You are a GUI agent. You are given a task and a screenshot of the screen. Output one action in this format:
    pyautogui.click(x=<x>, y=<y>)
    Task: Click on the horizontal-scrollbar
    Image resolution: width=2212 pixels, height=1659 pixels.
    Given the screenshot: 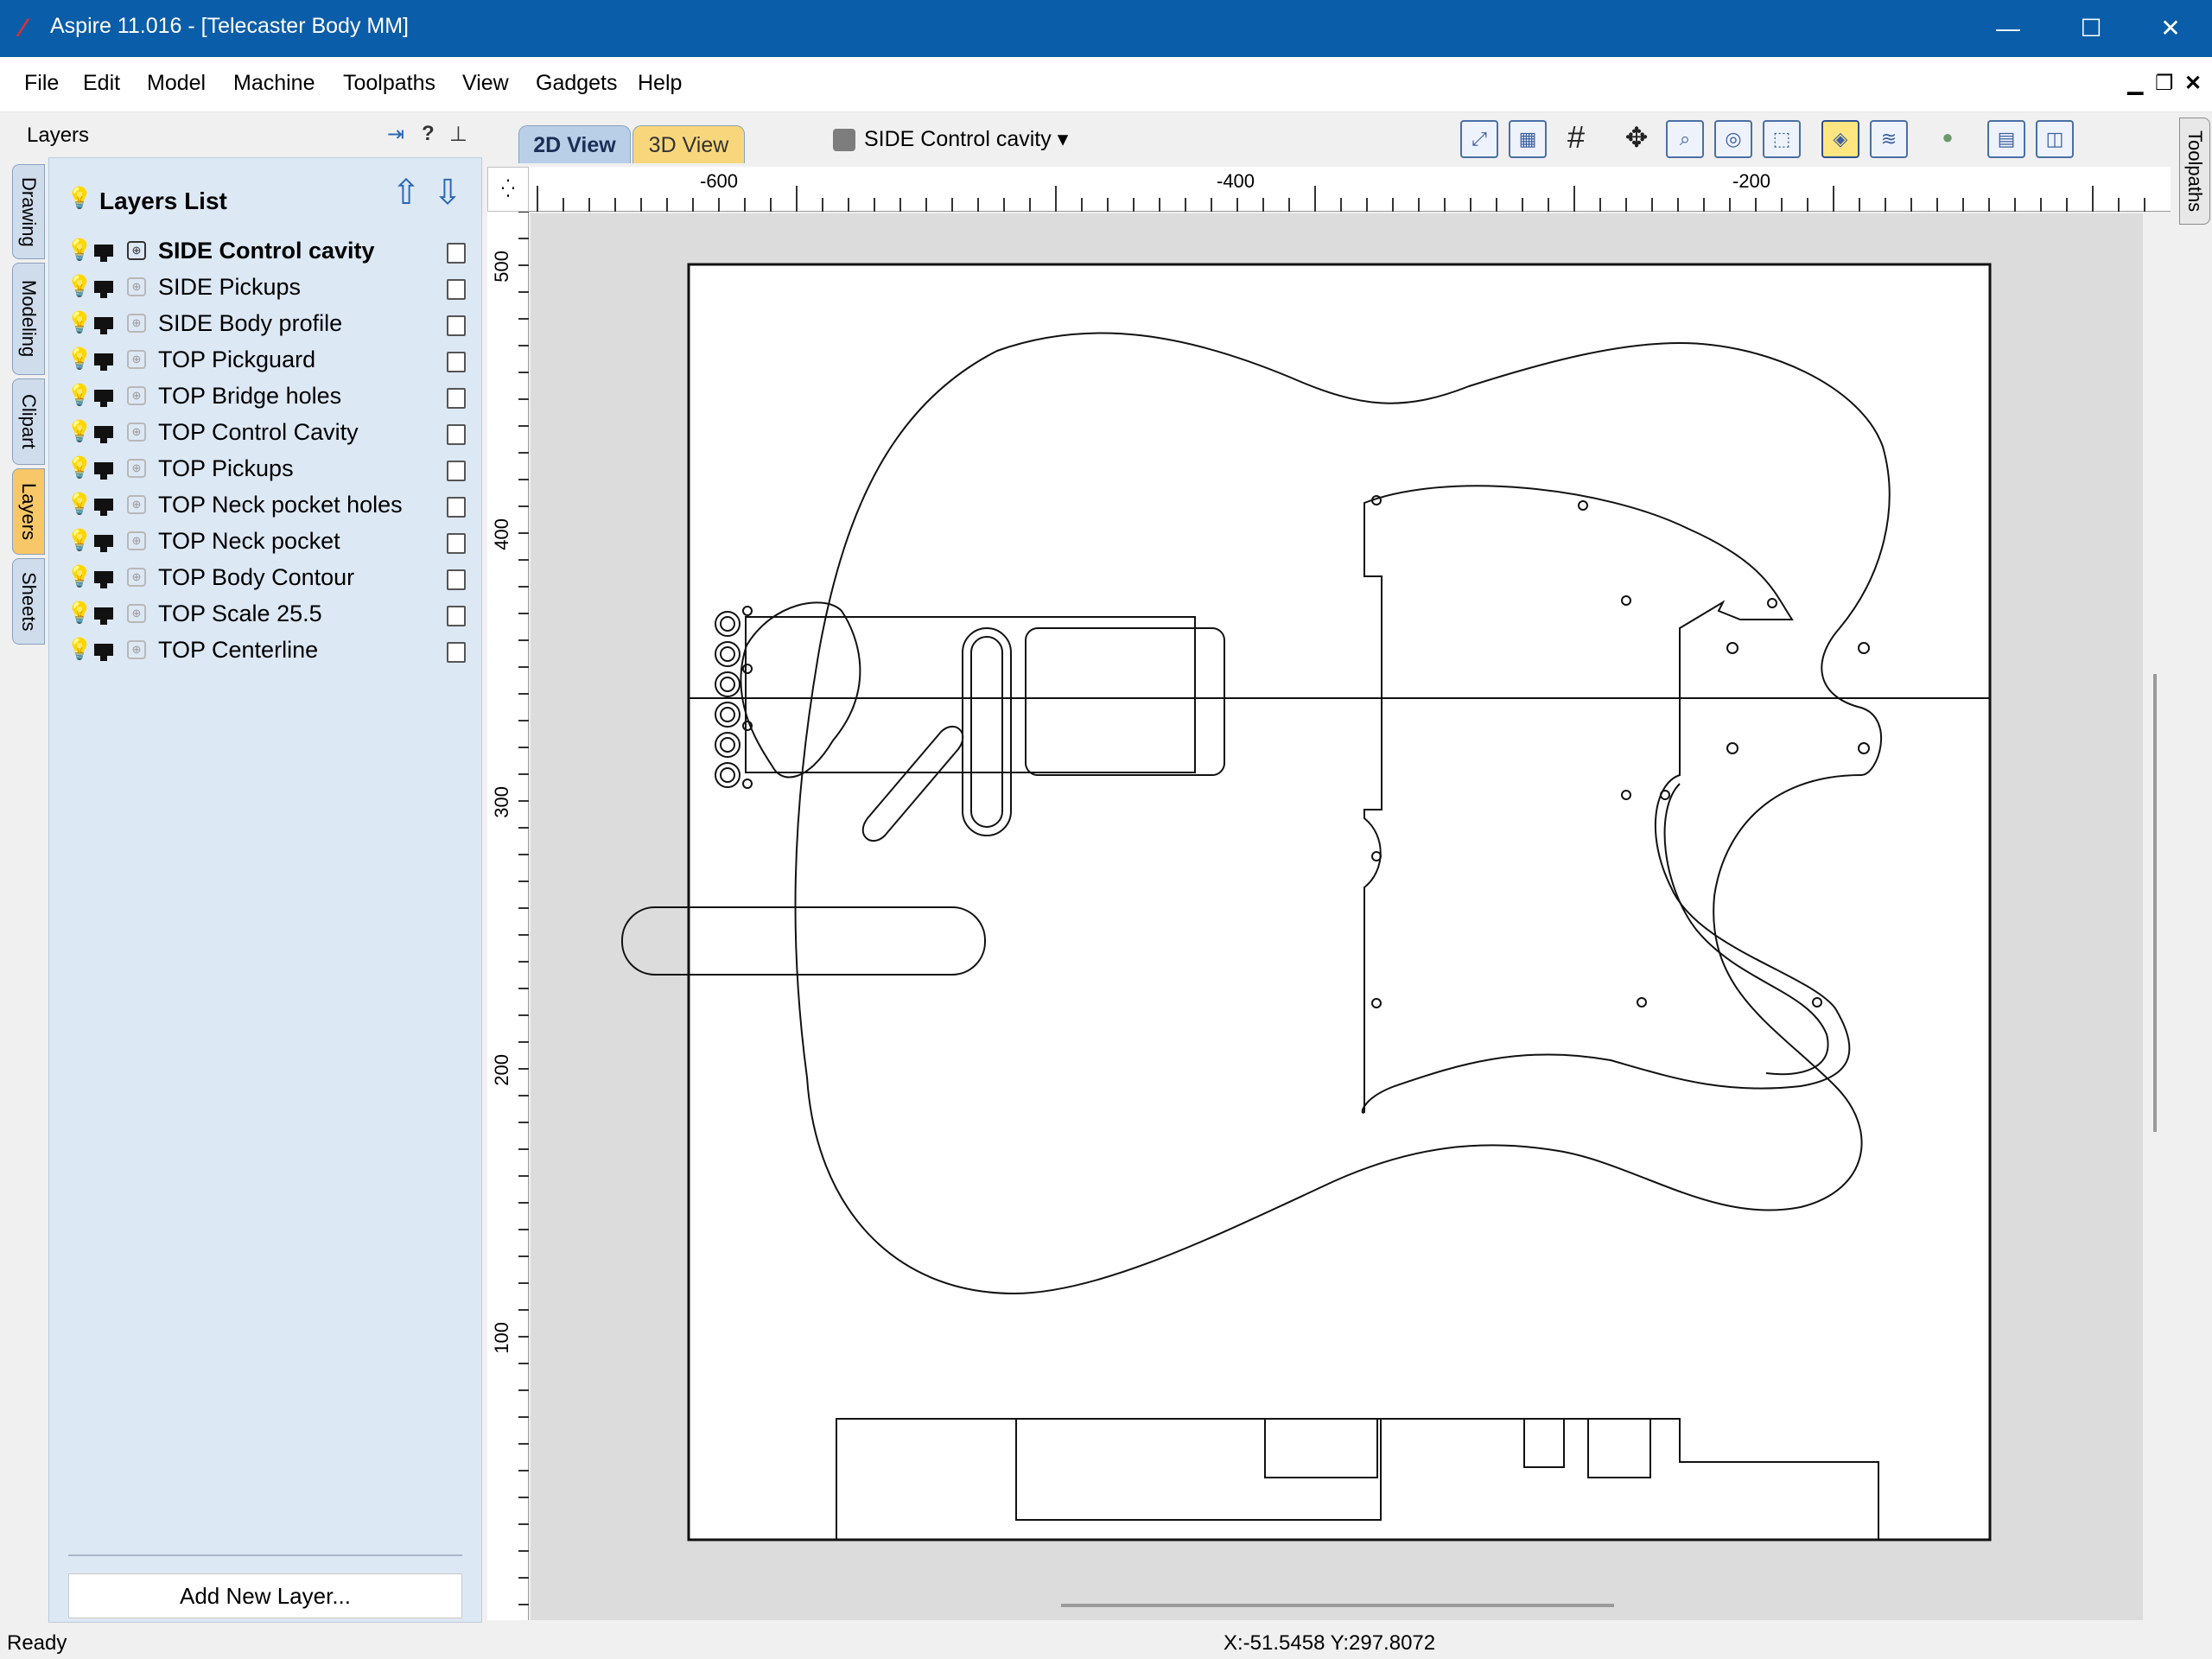 What is the action you would take?
    pyautogui.click(x=1337, y=1605)
    